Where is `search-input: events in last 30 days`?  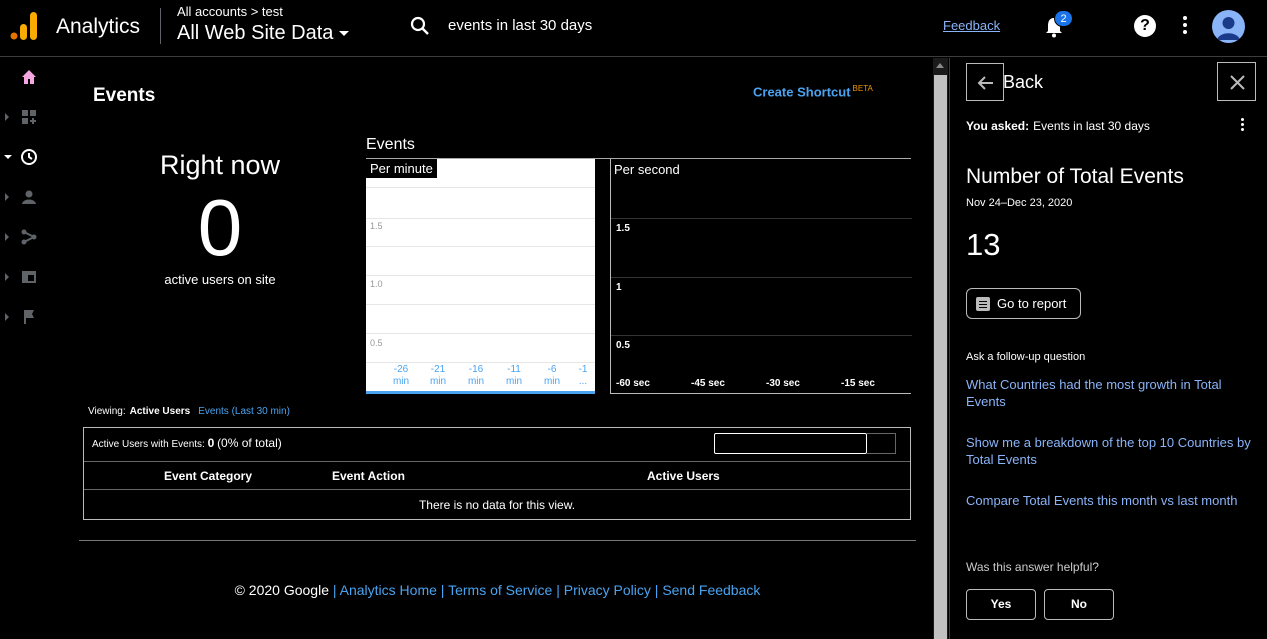
search-input: events in last 30 days is located at coordinates (520, 25).